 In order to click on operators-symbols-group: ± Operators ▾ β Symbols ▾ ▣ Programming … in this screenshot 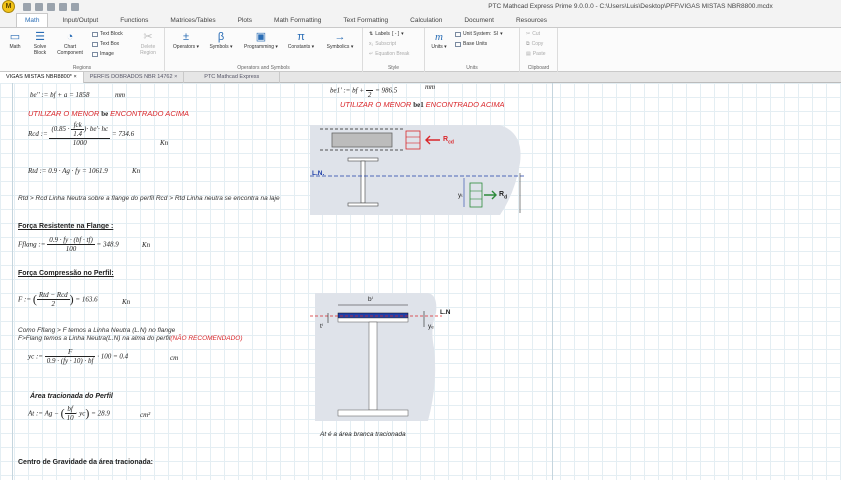, I will do `click(264, 50)`.